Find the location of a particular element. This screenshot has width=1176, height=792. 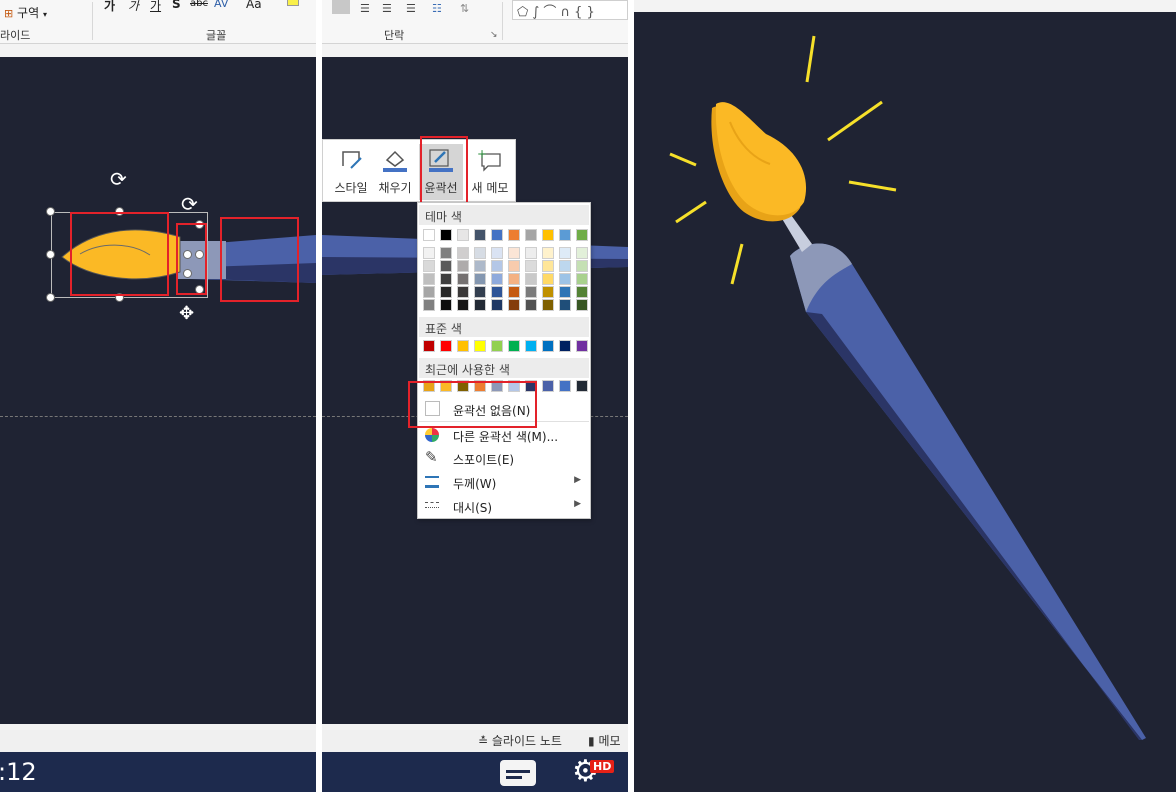

align-left-icon is located at coordinates (341, 7).